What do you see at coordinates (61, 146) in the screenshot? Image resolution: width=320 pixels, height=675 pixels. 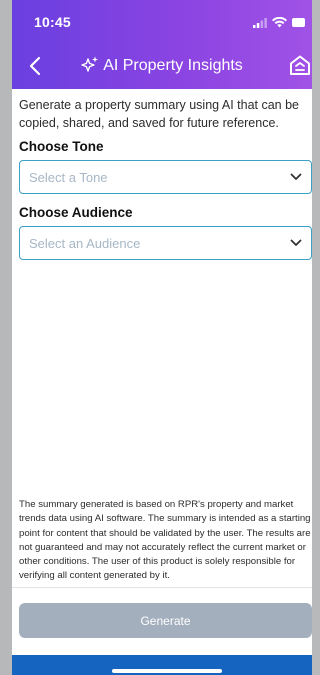 I see `tone-label: Choose Tone` at bounding box center [61, 146].